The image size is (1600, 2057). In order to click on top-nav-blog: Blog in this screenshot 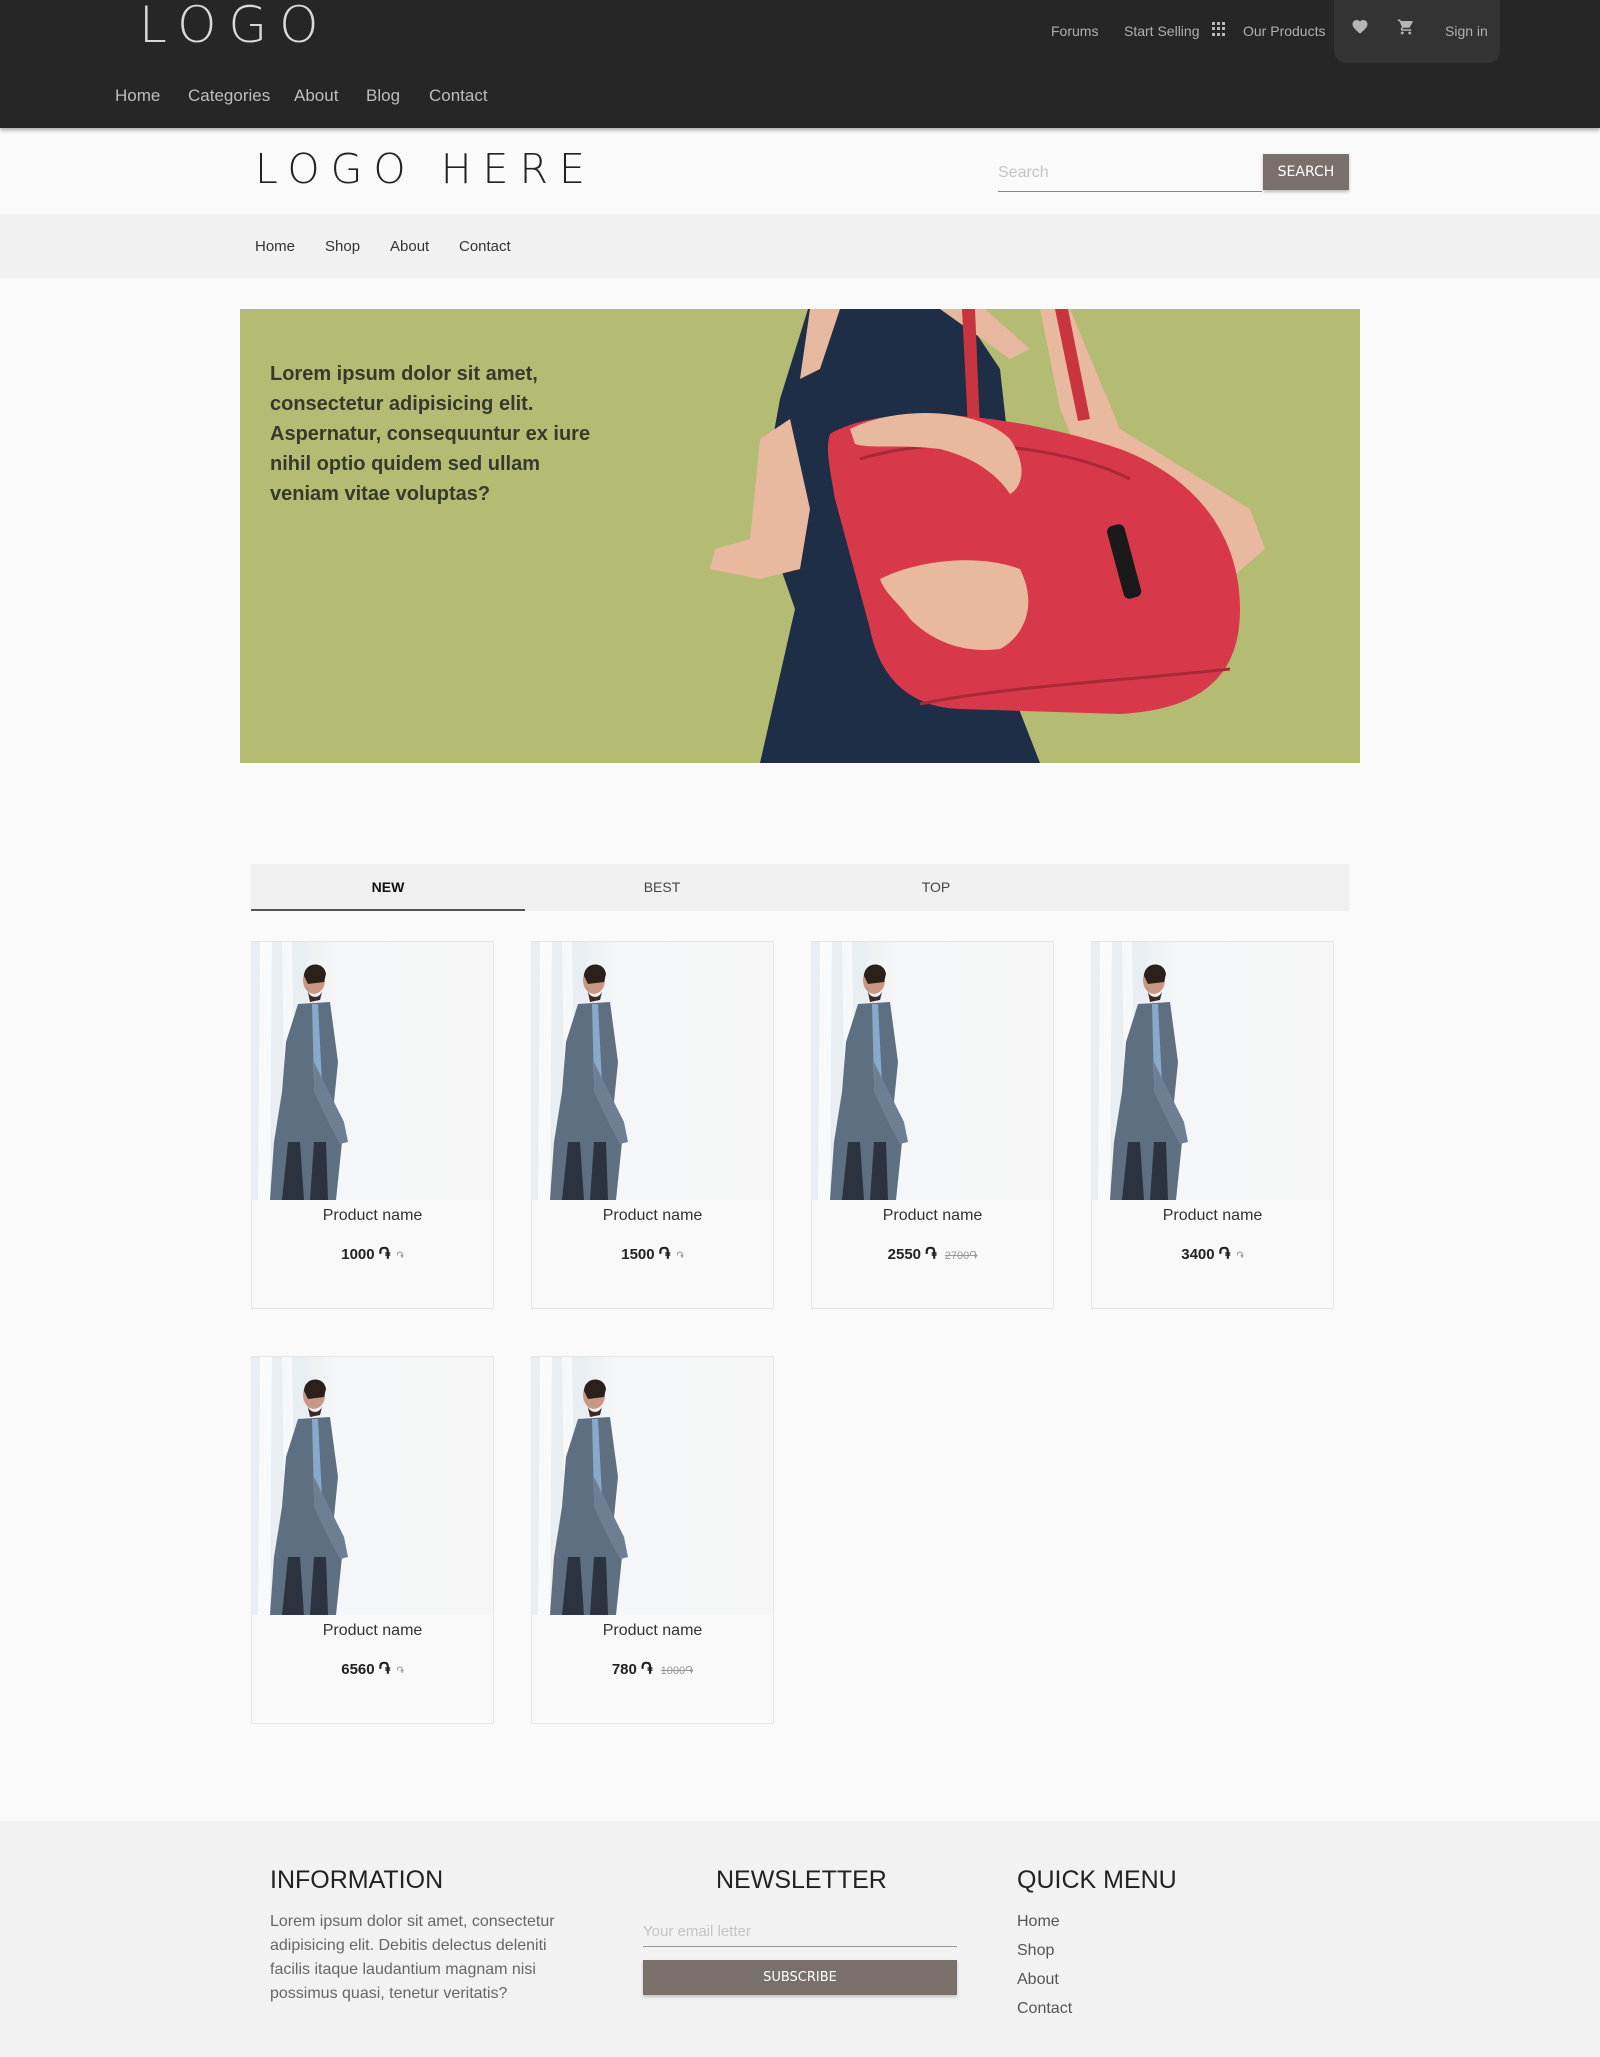, I will do `click(383, 96)`.